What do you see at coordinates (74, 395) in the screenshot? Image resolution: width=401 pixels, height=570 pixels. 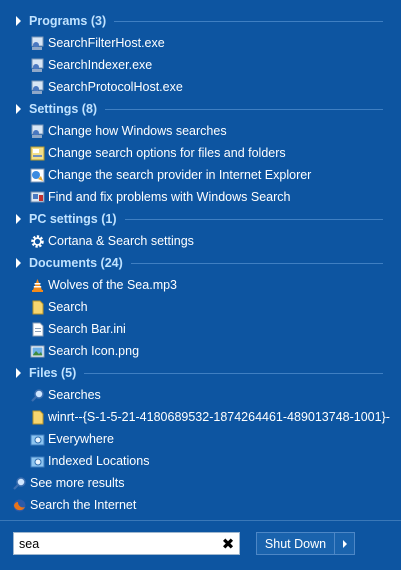 I see `result-label: Searches` at bounding box center [74, 395].